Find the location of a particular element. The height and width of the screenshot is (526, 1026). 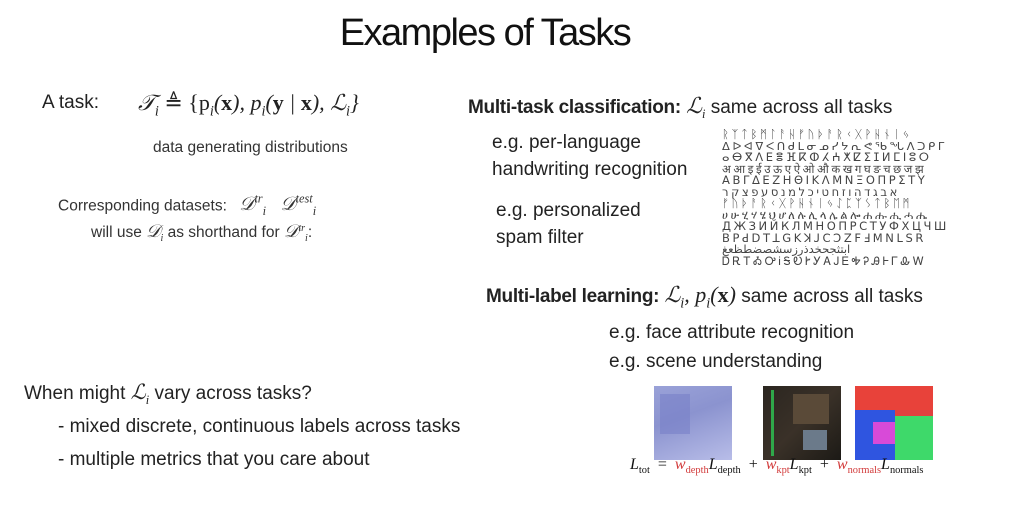

datasets-label: Corresponding datasets: is located at coordinates (142, 206).